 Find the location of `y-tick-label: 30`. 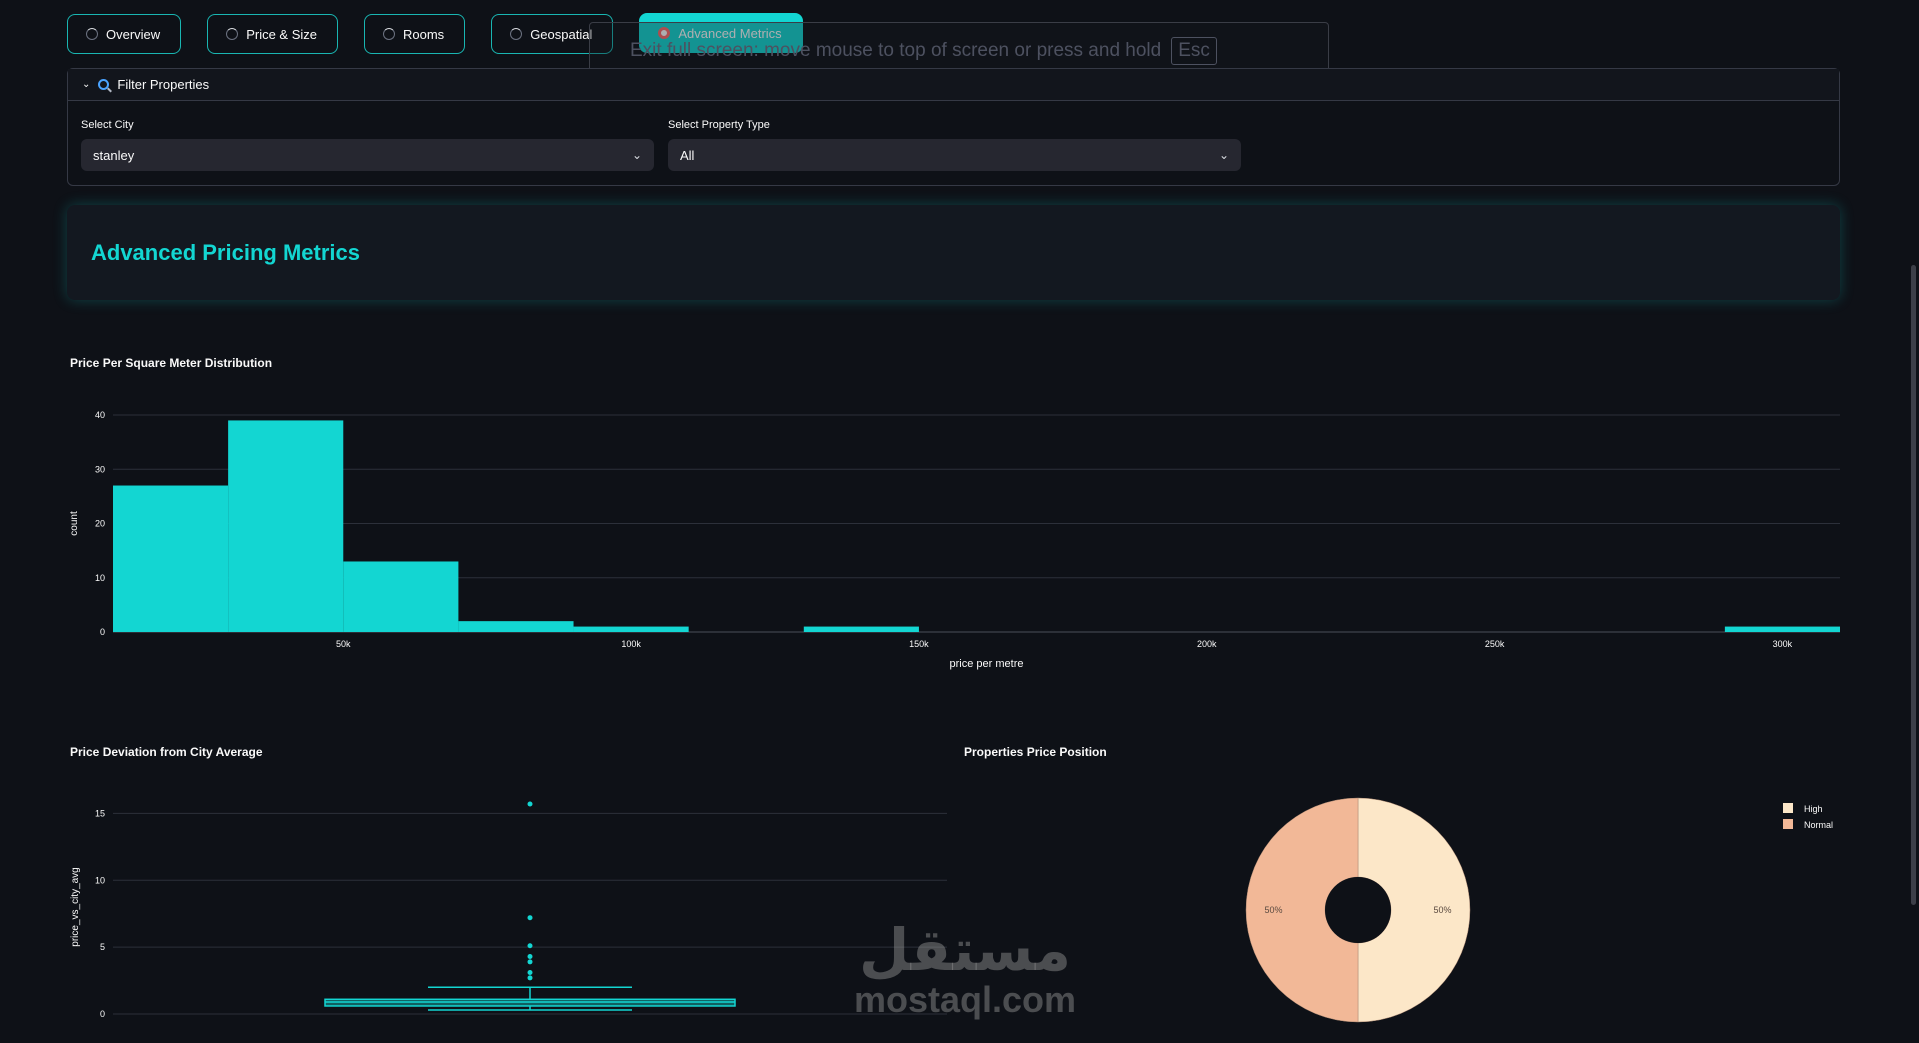

y-tick-label: 30 is located at coordinates (100, 469).